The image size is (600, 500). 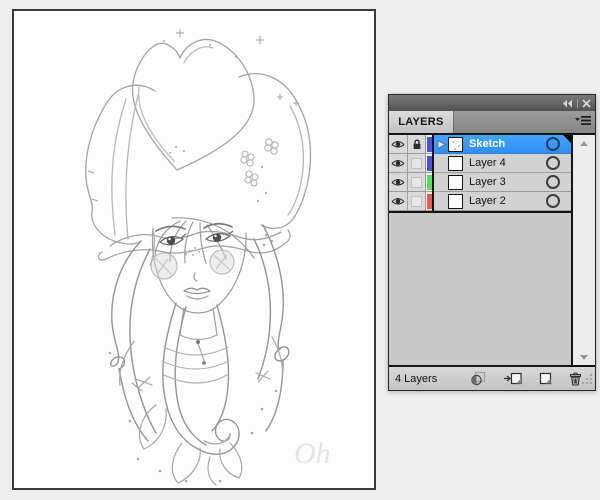 I want to click on titlebar-separator, so click(x=577, y=103).